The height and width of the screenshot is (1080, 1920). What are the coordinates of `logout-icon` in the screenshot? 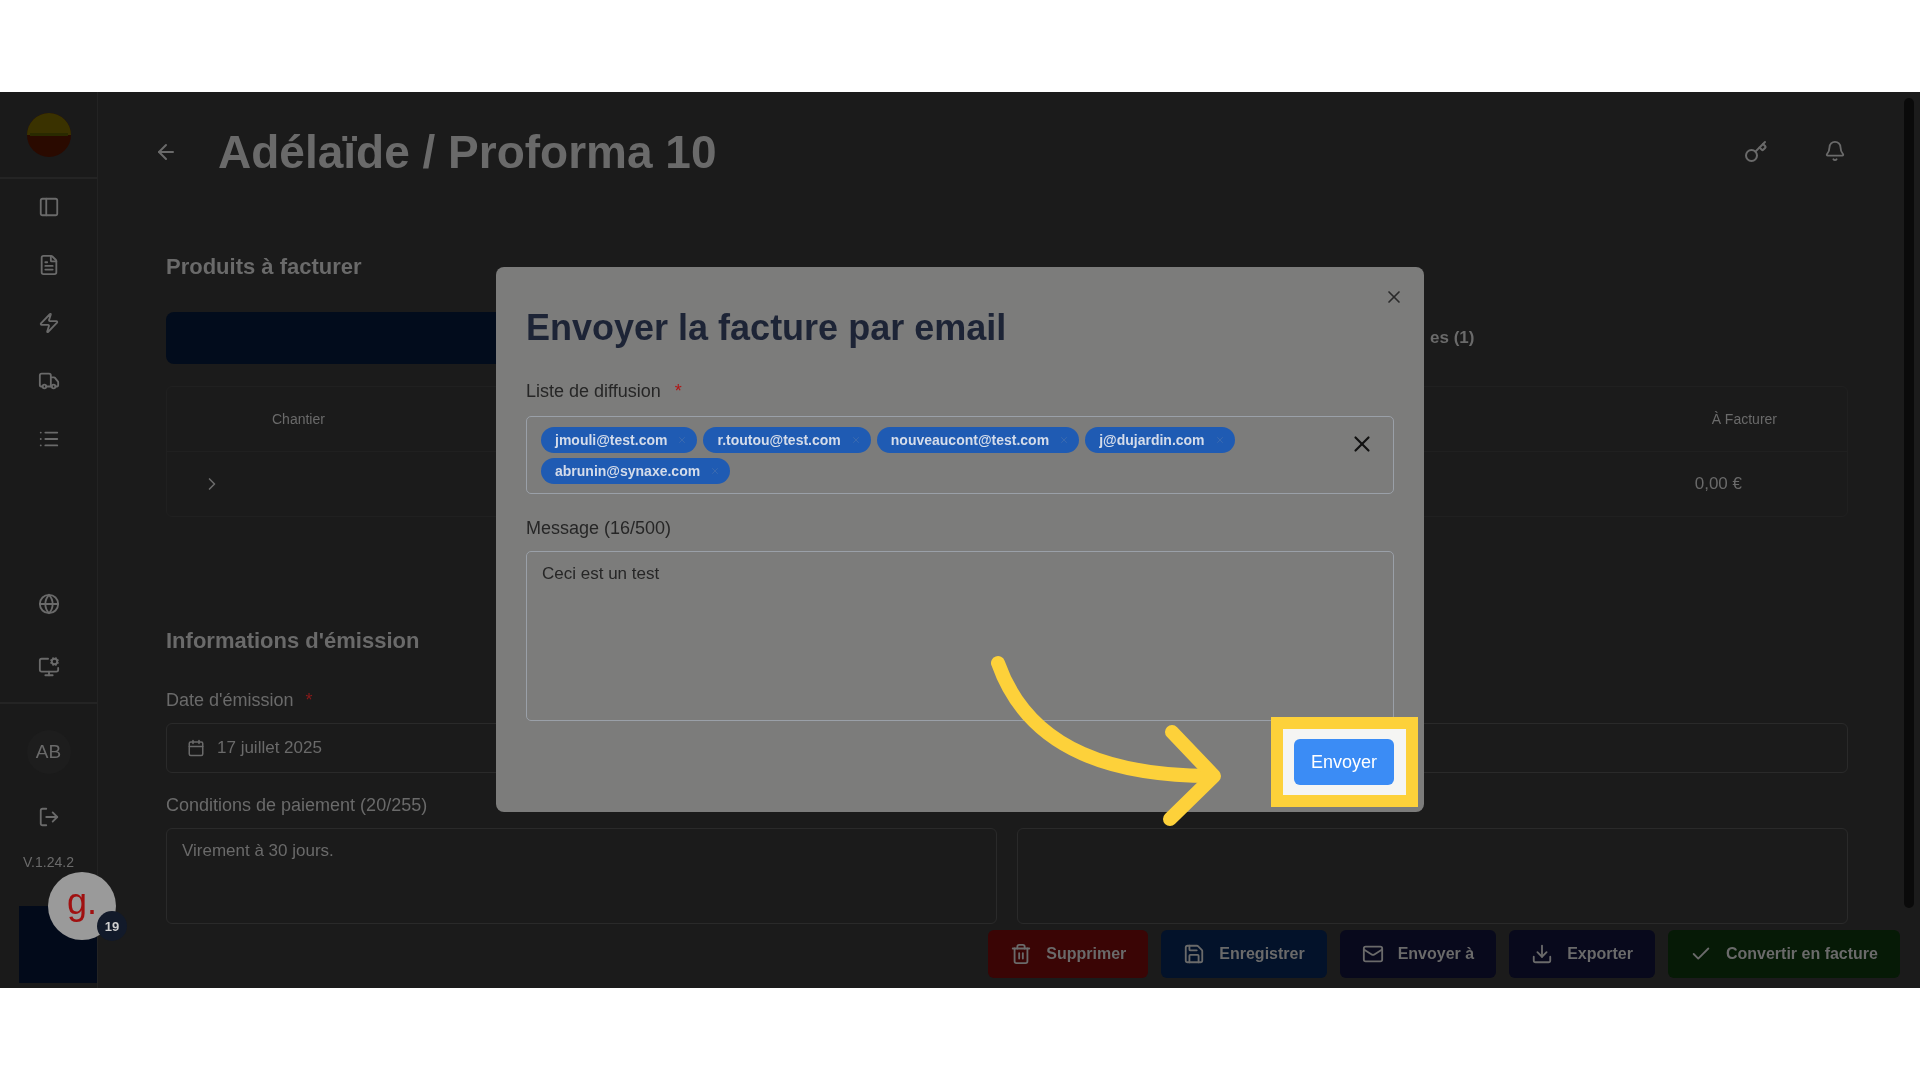 It's located at (48, 817).